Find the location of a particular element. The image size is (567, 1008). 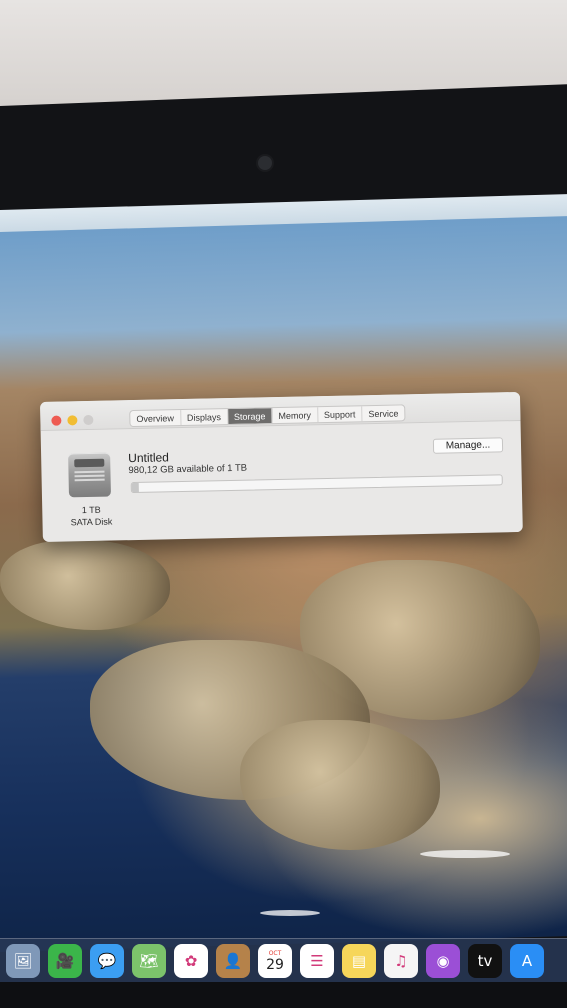

monitor-bottom-bezel is located at coordinates (283, 995).